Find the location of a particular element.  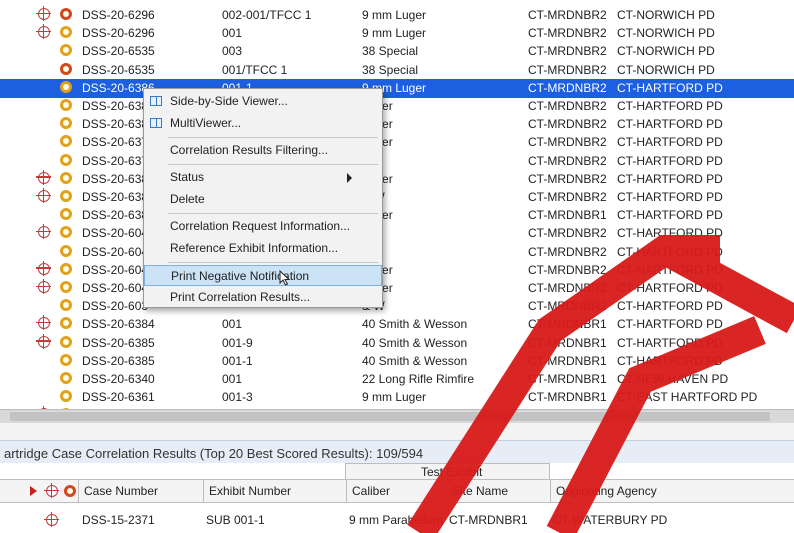

table-row: DSS-20-637itoCT-MRDNBR2CT-HARTFORD PD is located at coordinates (397, 161).